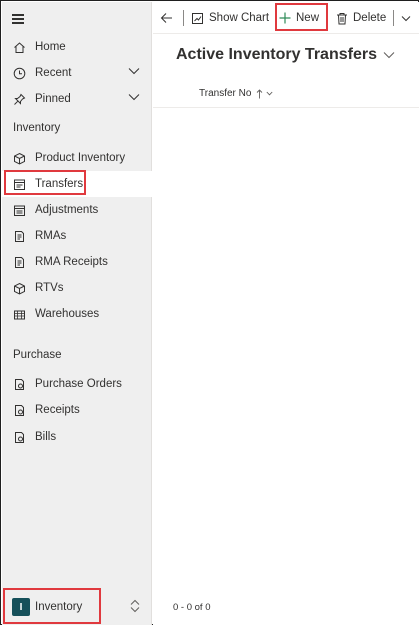 Image resolution: width=419 pixels, height=625 pixels. I want to click on box-return-icon, so click(19, 288).